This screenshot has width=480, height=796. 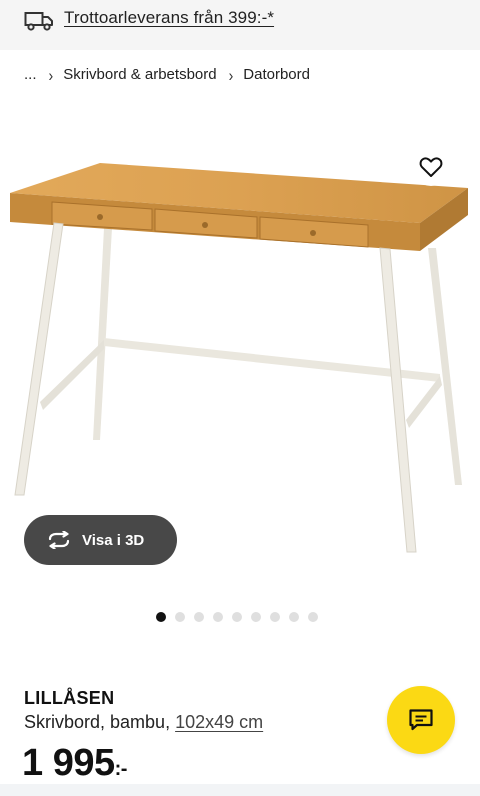 I want to click on product-description: Skrivbord, bambu, 102x49 cm, so click(x=143, y=722).